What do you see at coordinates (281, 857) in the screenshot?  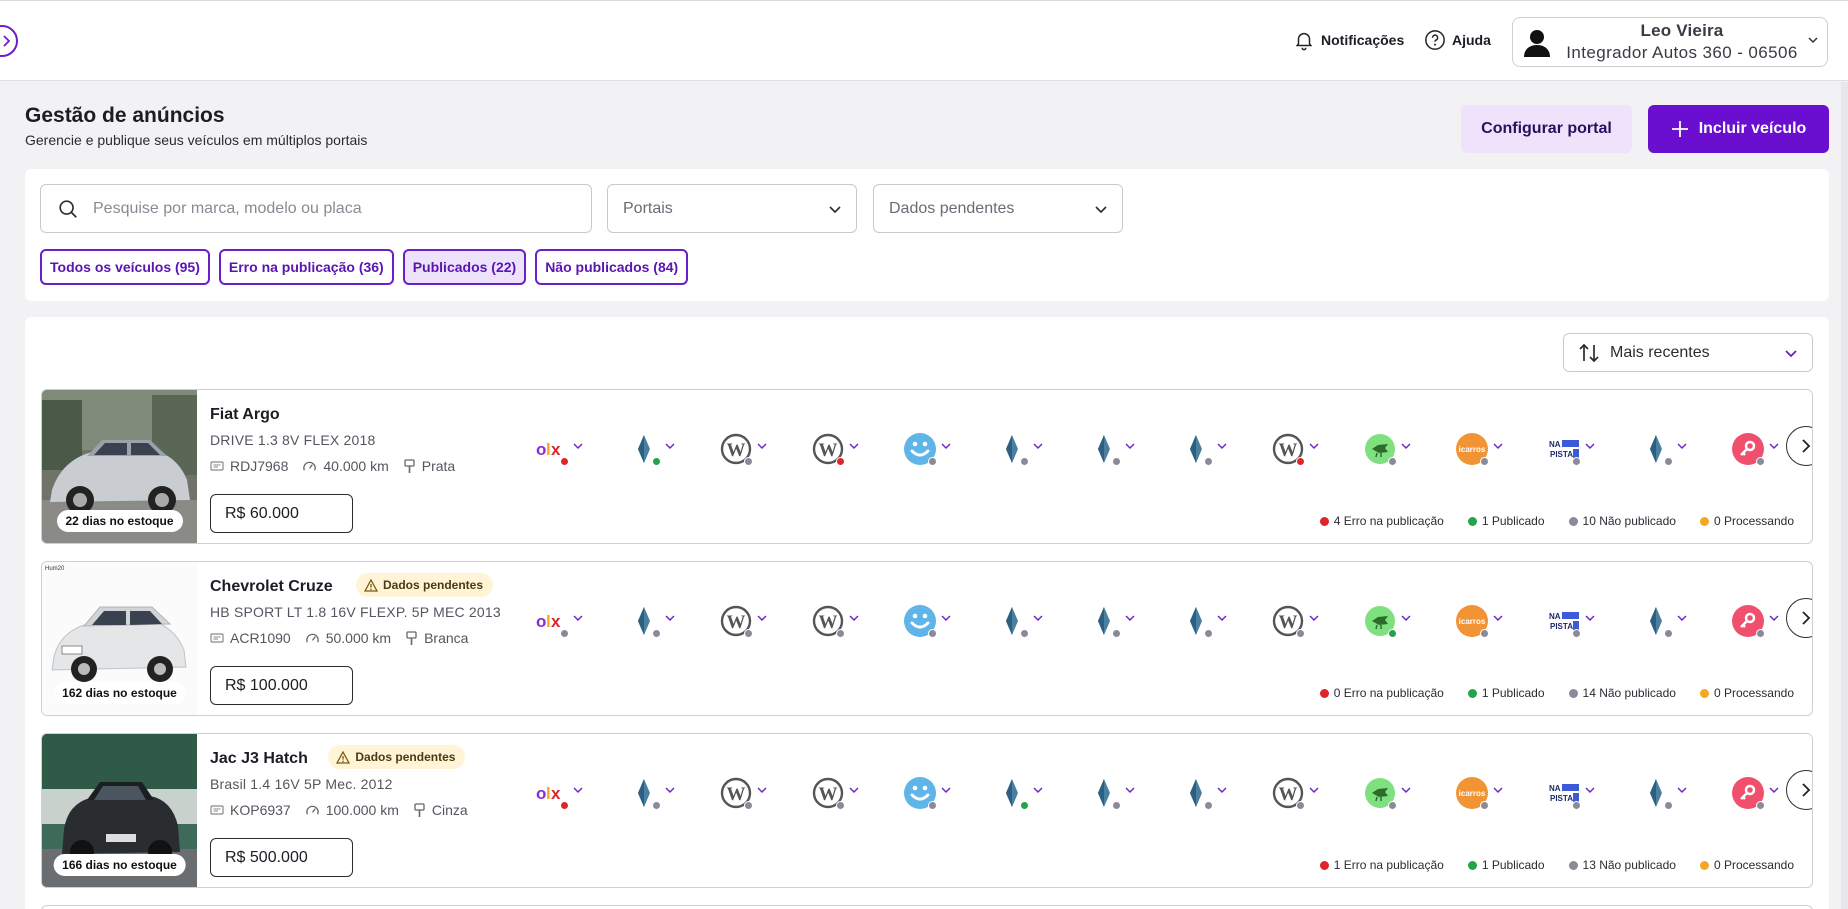 I see `price-field: R$ 500.000` at bounding box center [281, 857].